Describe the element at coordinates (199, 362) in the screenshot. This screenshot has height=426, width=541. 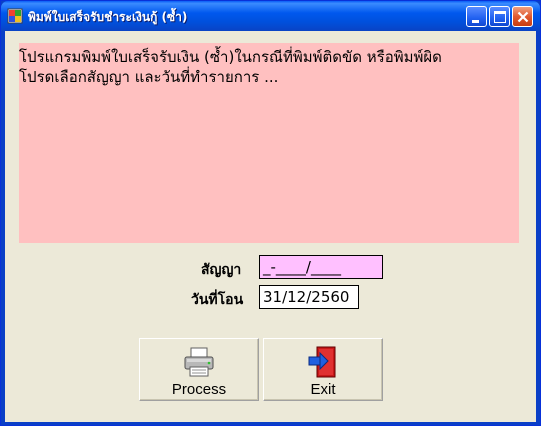
I see `printer-icon` at that location.